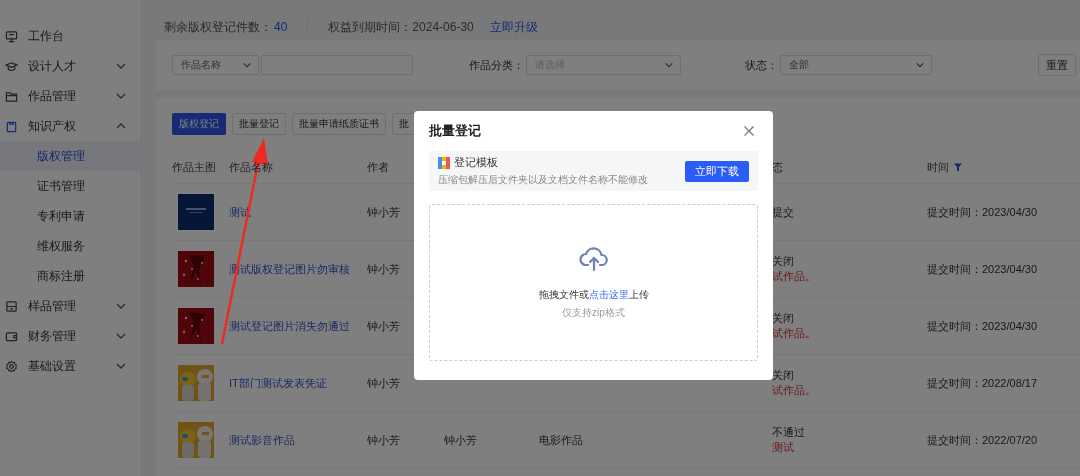  I want to click on sidebar-subitem: 版权管理, so click(70, 156).